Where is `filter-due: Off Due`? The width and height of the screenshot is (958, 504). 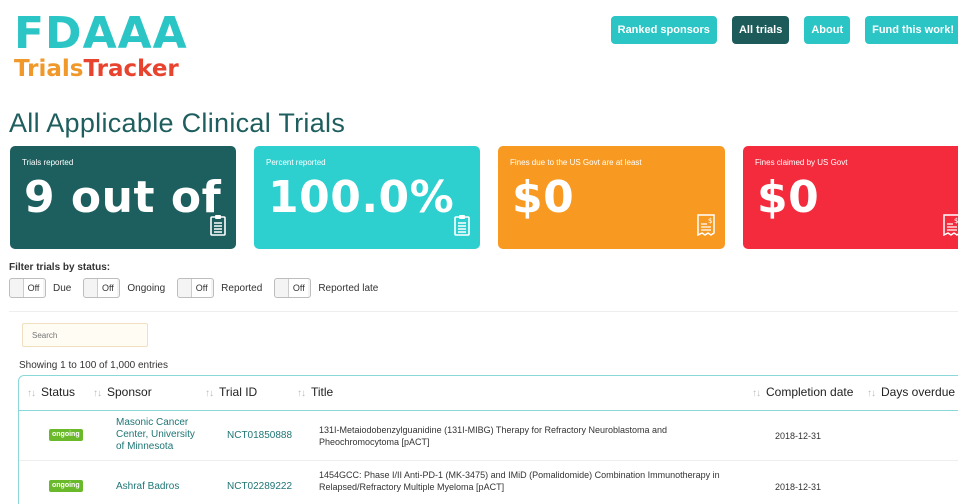
filter-due: Off Due is located at coordinates (40, 288).